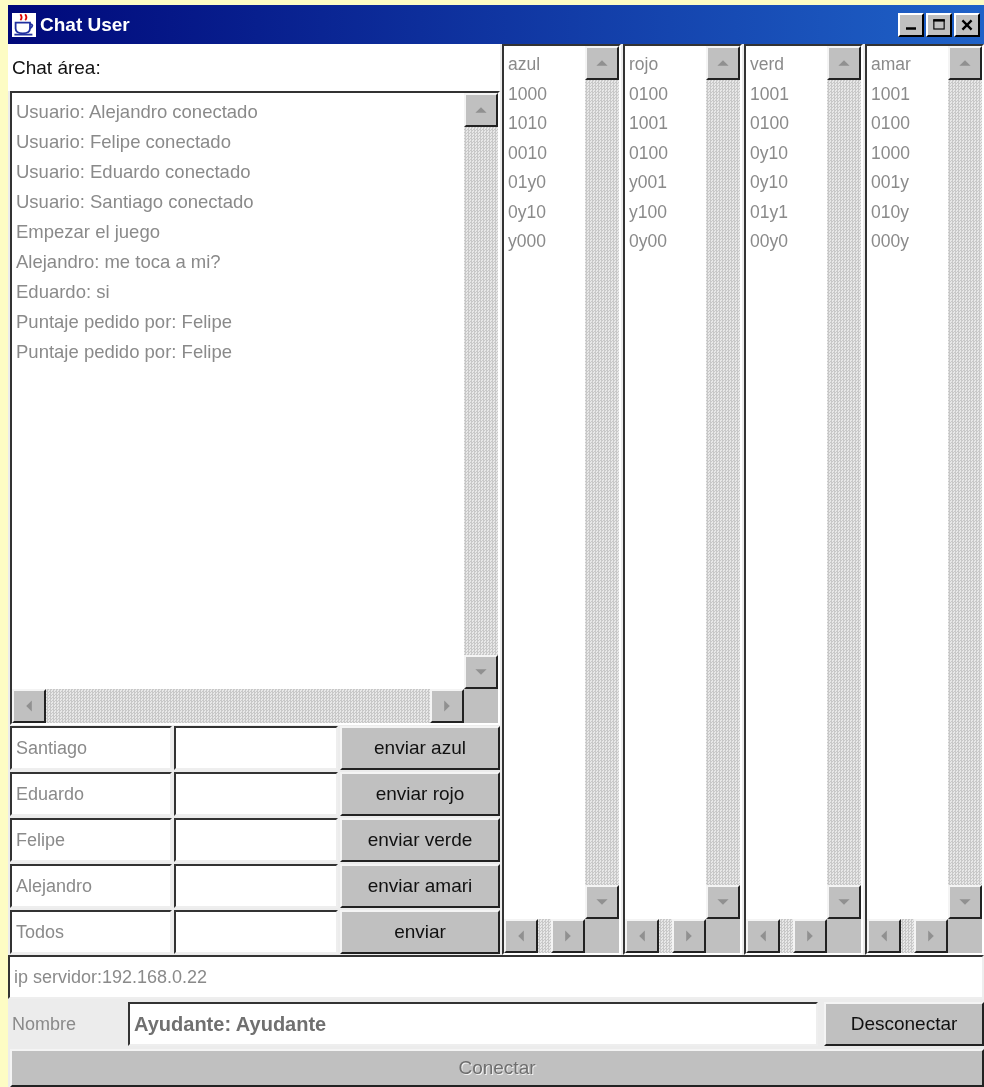  I want to click on list-value: 0010, so click(528, 153).